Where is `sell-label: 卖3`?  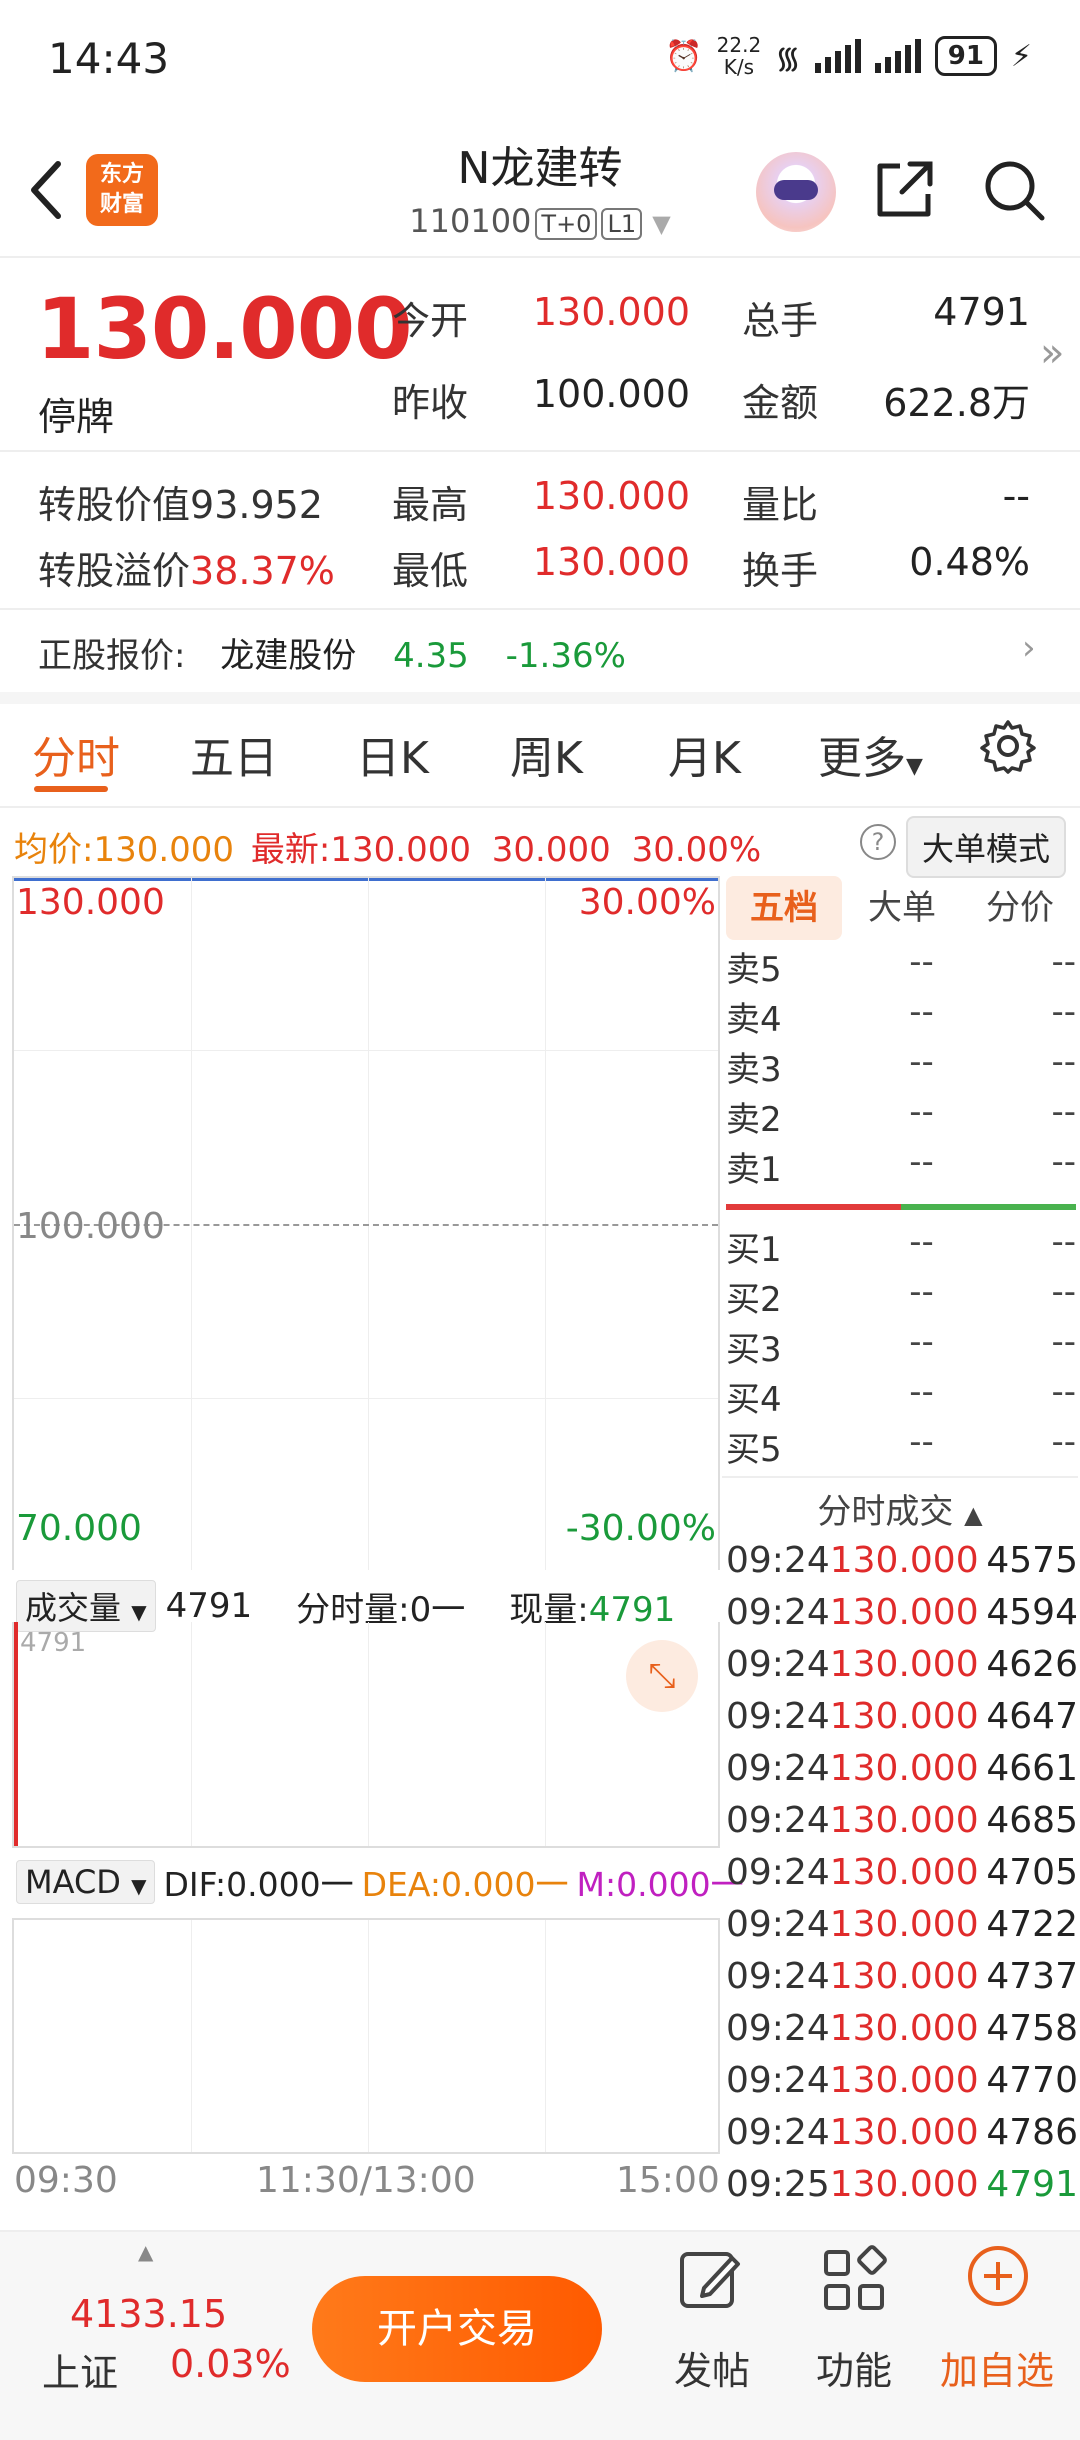
sell-label: 卖3 is located at coordinates (754, 1070).